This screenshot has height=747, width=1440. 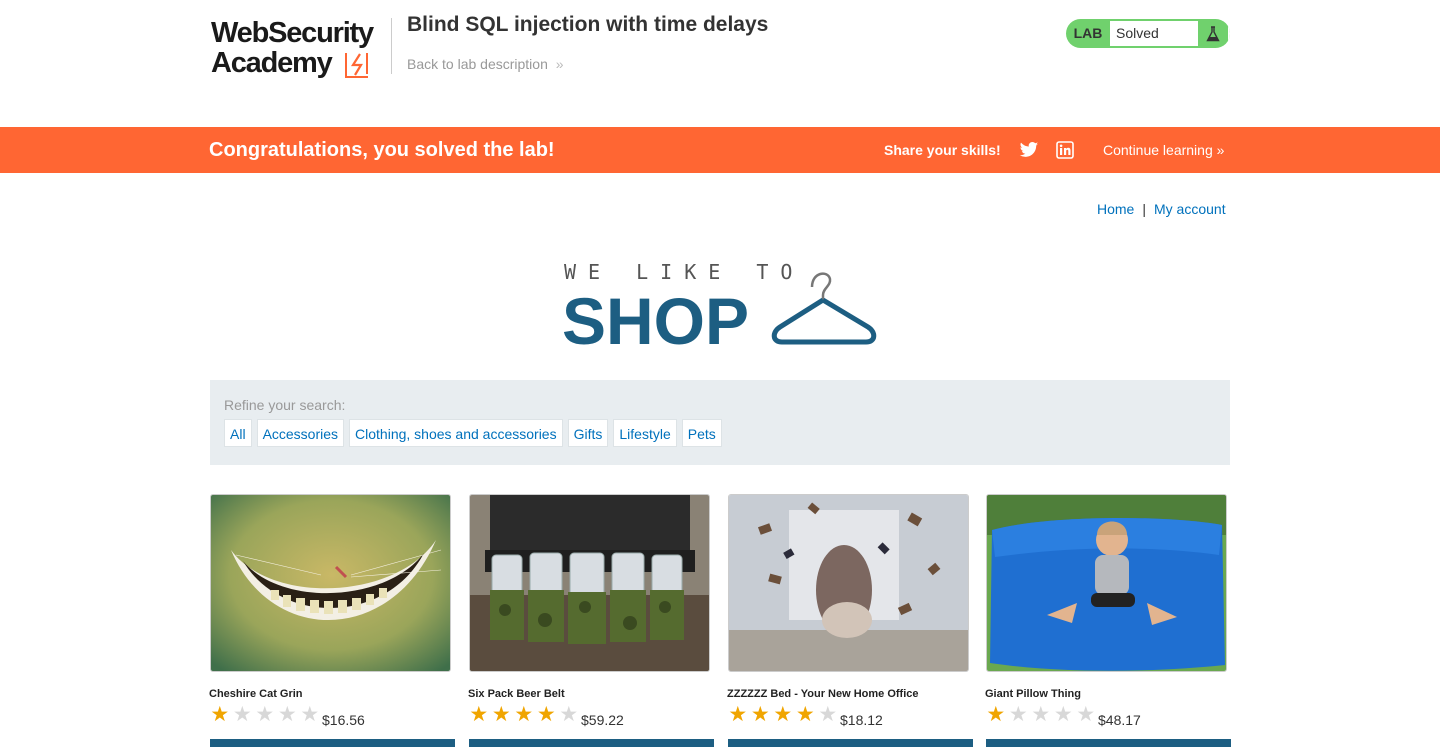 What do you see at coordinates (589, 583) in the screenshot?
I see `beer-belt-image` at bounding box center [589, 583].